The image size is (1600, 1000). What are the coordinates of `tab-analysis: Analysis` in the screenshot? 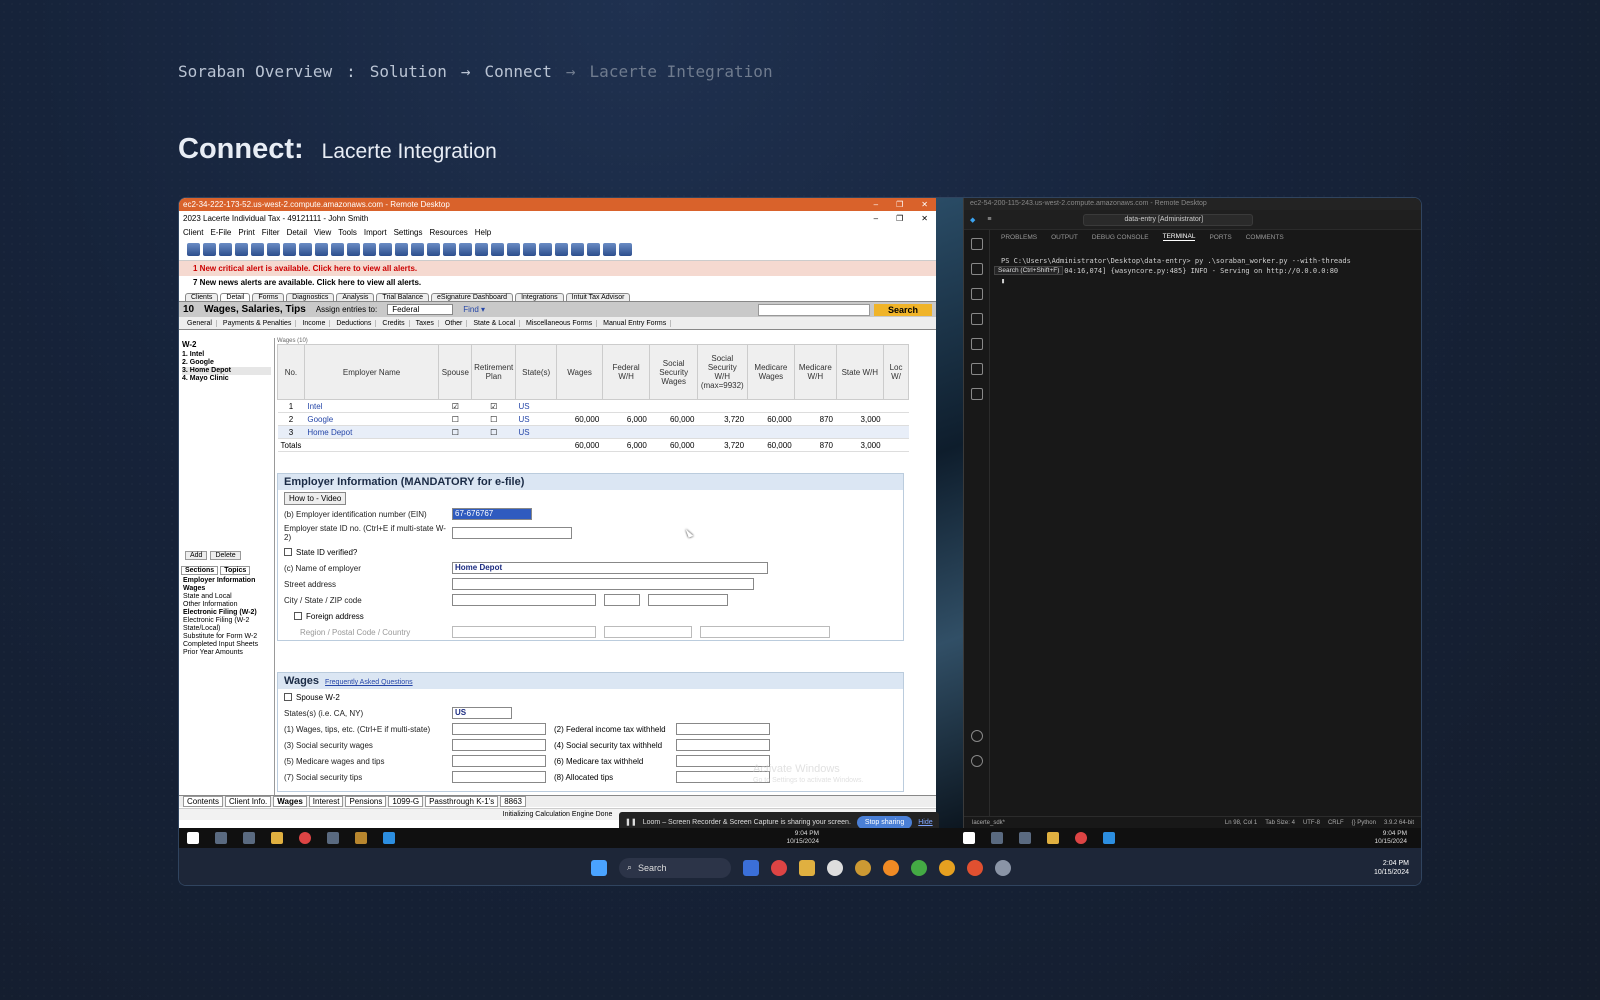 It's located at (355, 297).